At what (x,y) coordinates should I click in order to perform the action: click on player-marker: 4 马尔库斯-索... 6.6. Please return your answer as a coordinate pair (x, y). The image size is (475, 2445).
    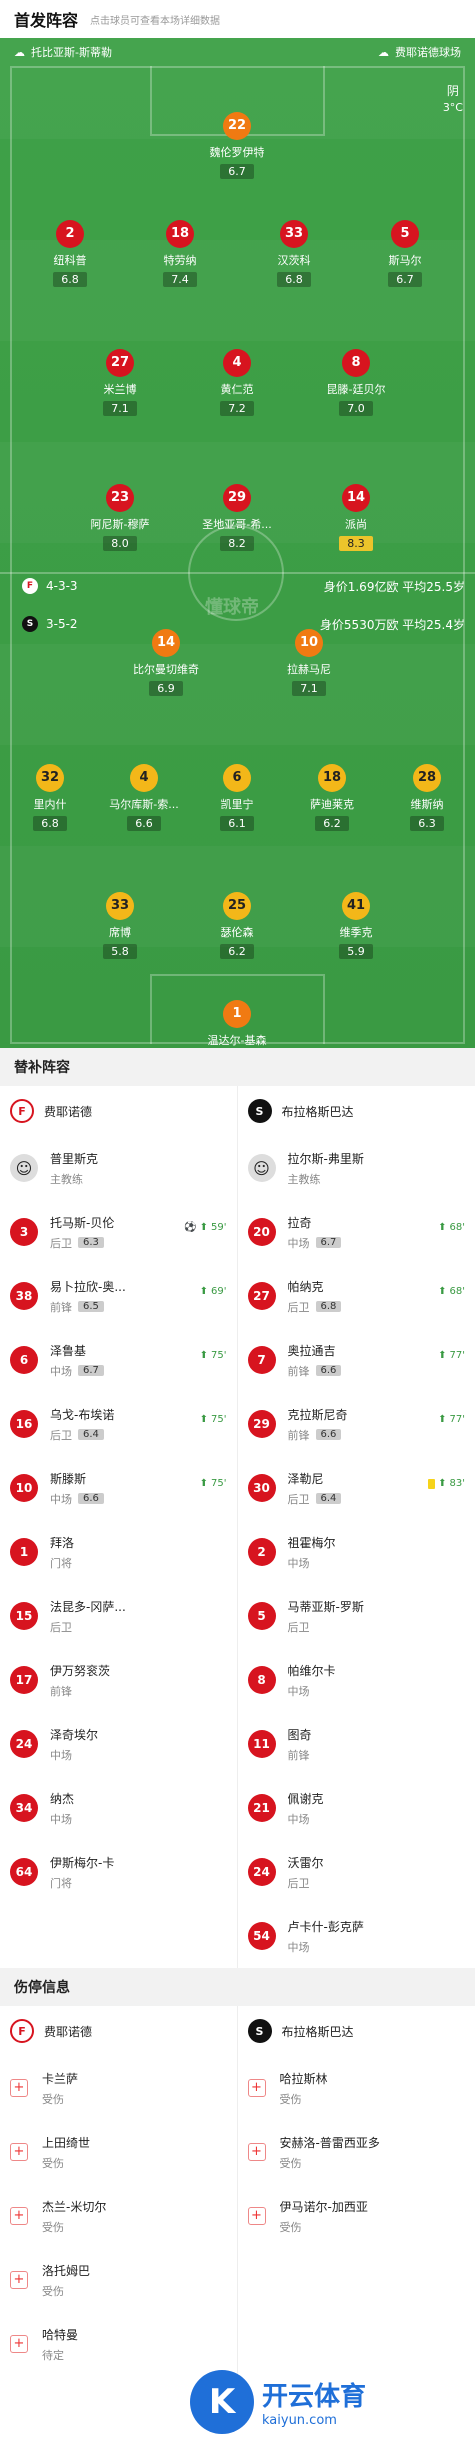
    Looking at the image, I should click on (144, 797).